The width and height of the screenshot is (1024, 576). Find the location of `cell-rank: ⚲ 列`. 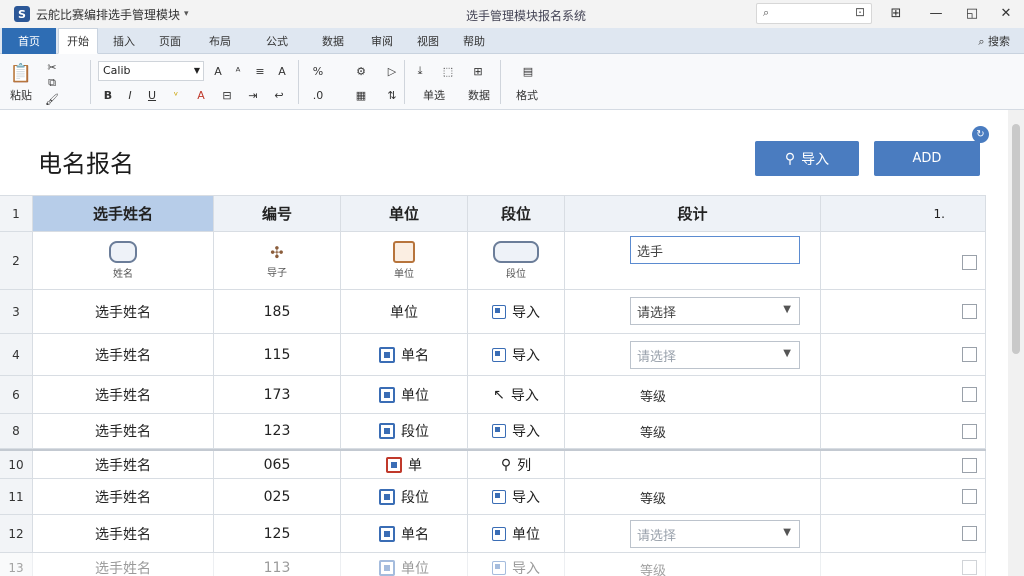

cell-rank: ⚲ 列 is located at coordinates (516, 464).